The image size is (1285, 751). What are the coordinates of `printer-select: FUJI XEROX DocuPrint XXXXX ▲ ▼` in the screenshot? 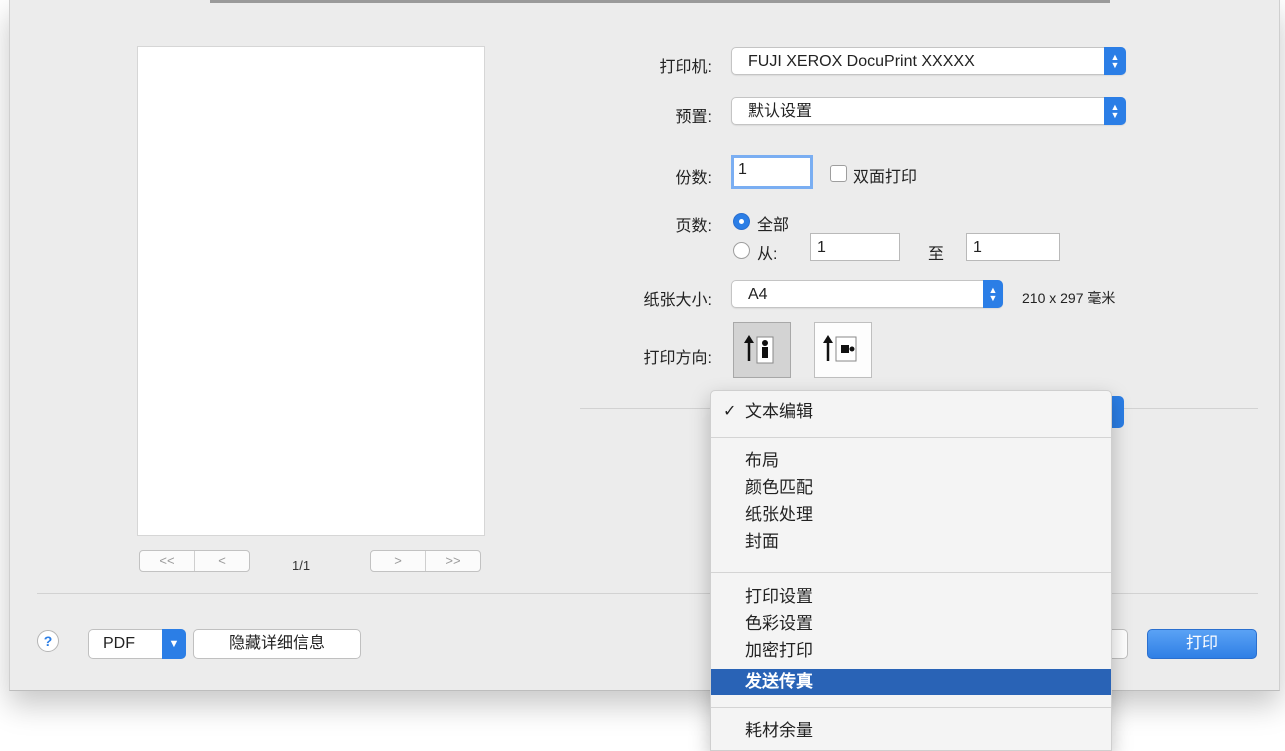 It's located at (928, 61).